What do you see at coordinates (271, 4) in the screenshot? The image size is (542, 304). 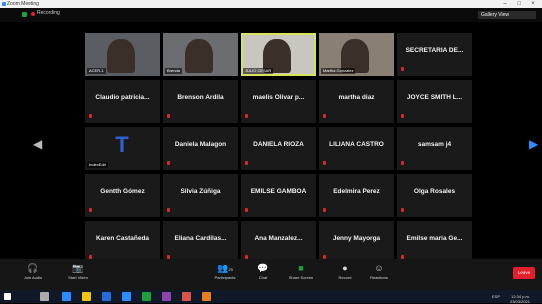 I see `window-titlebar: Zoom Meeting – □ ×` at bounding box center [271, 4].